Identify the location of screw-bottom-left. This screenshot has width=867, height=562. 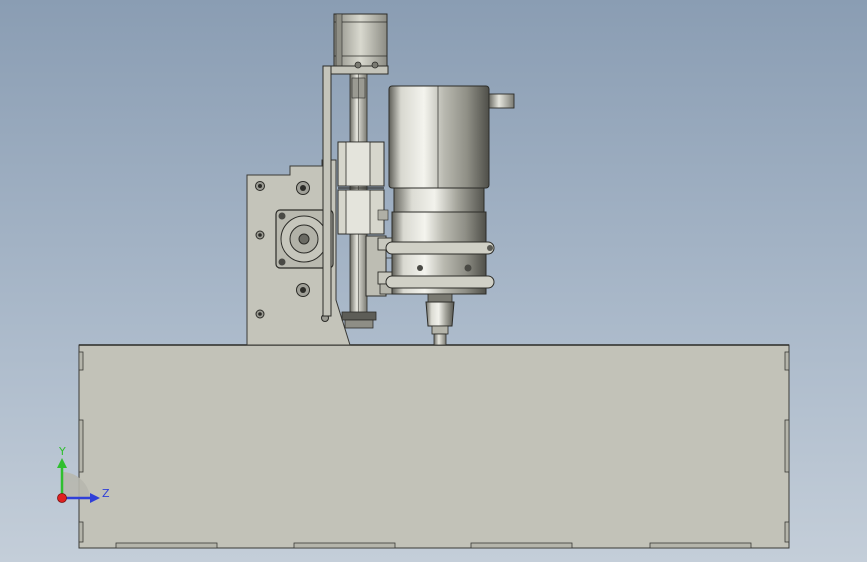
(260, 314).